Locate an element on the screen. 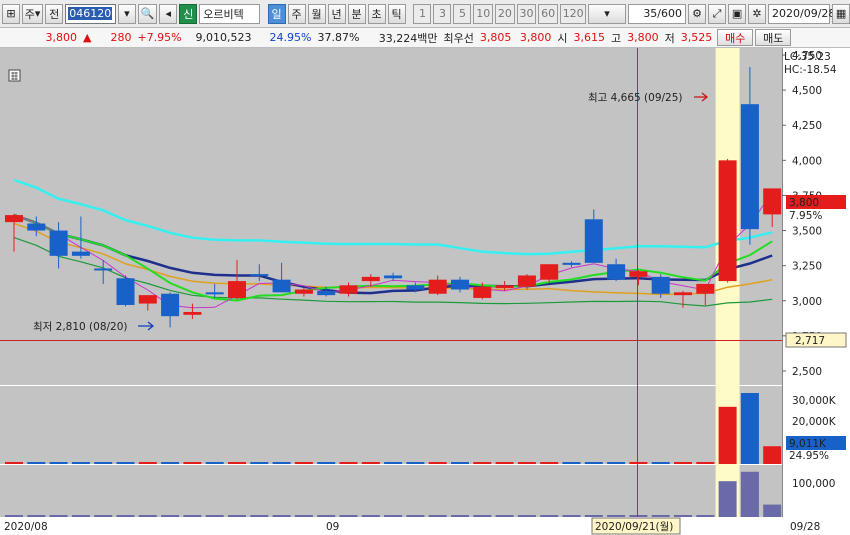  vol-tick-30000k: 30,000K is located at coordinates (814, 401).